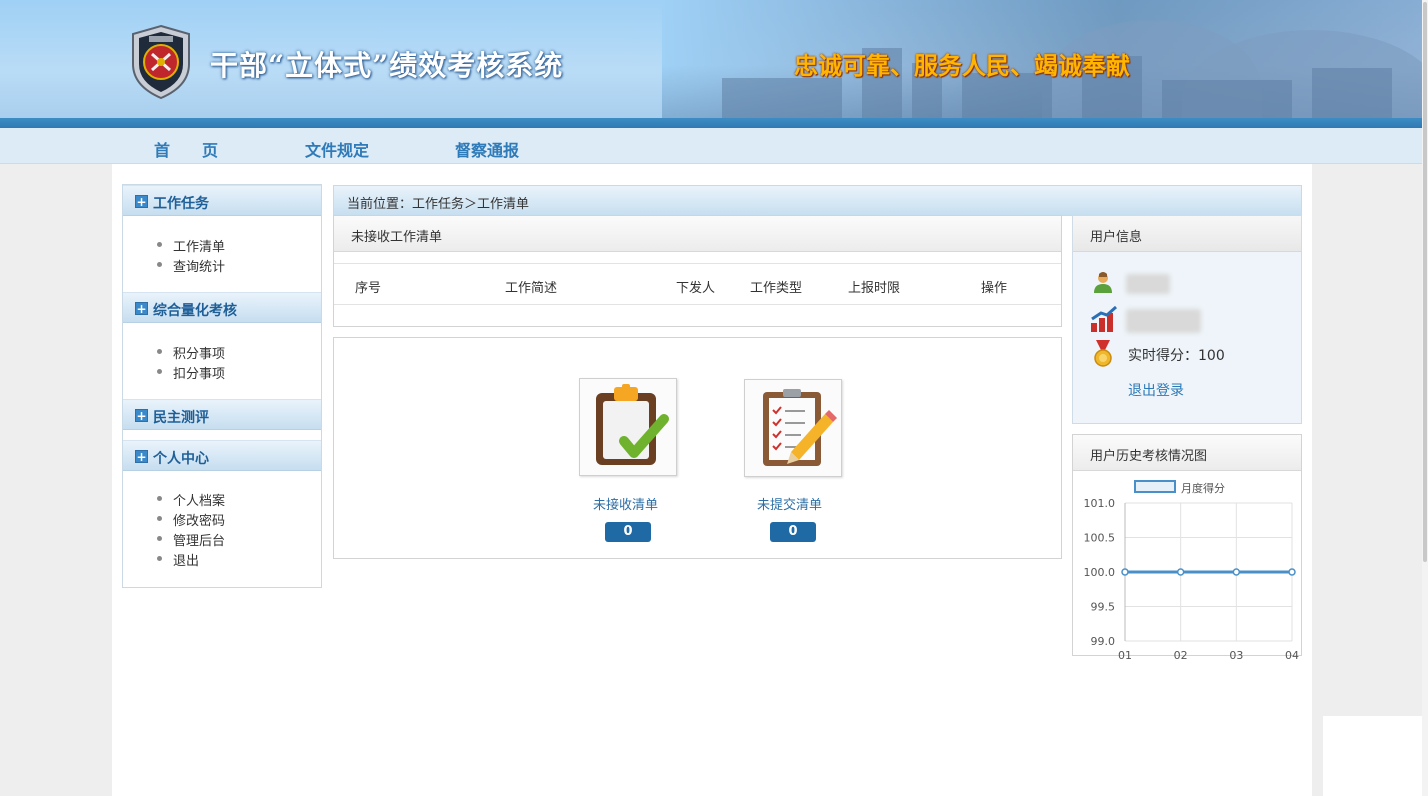 The image size is (1428, 796). Describe the element at coordinates (181, 418) in the screenshot. I see `sidebar-section-title: 民主测评` at that location.